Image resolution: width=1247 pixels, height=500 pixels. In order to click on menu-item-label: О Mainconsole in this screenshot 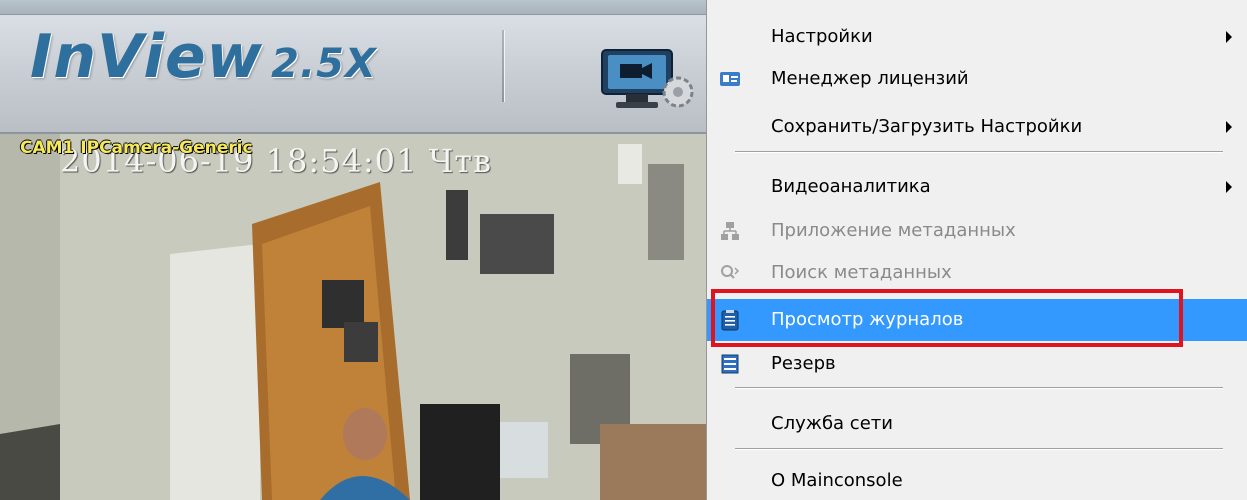, I will do `click(837, 480)`.